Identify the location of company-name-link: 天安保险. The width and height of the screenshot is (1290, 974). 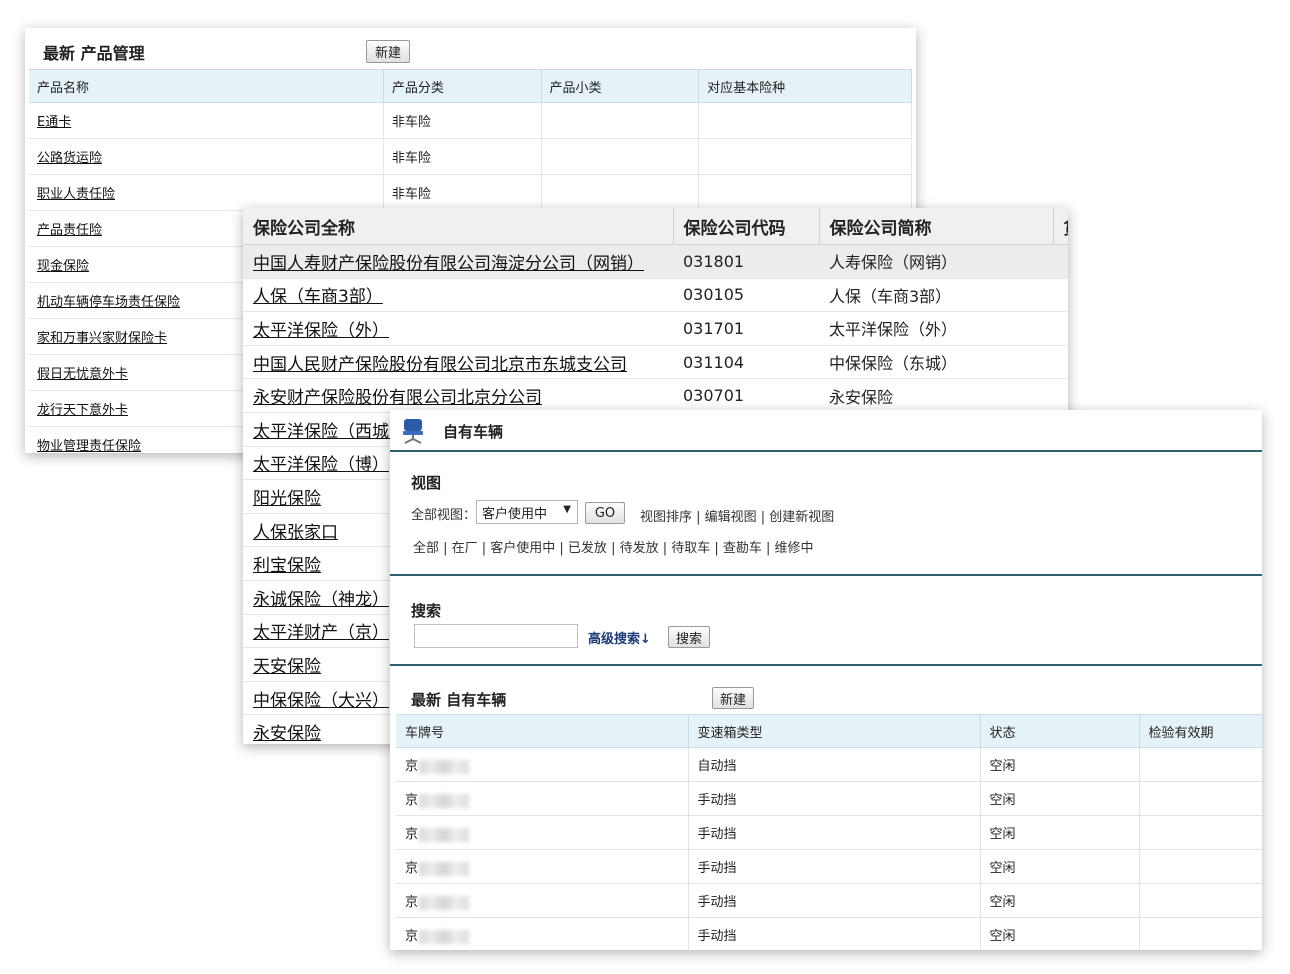
(287, 667).